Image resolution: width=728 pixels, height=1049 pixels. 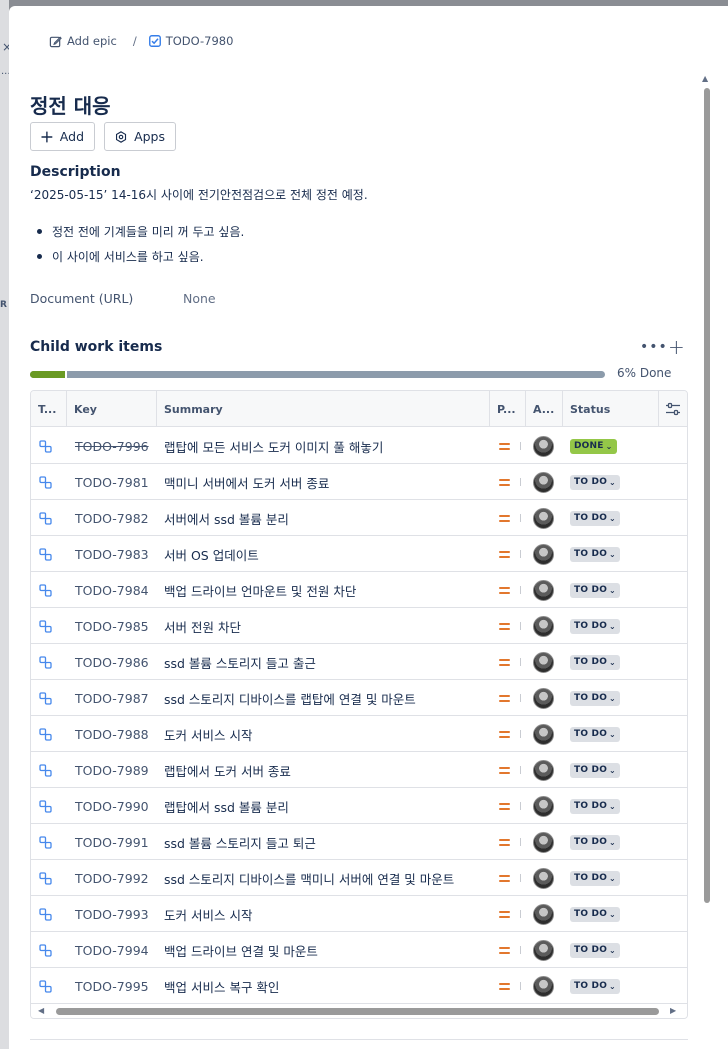 I want to click on column-header-key: Key, so click(x=112, y=409).